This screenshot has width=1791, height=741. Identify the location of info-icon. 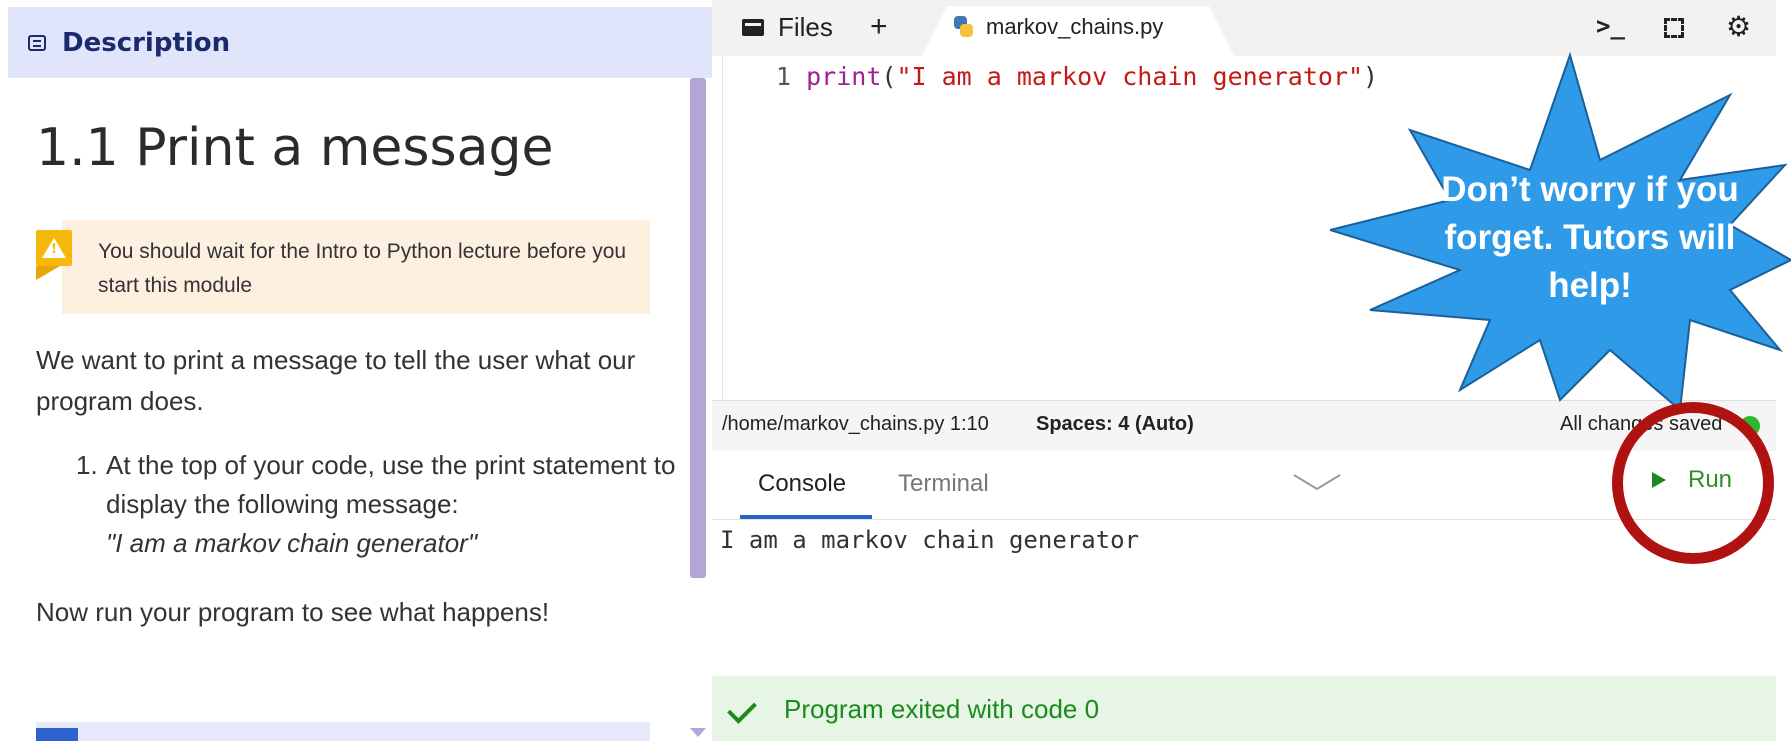
(57, 734).